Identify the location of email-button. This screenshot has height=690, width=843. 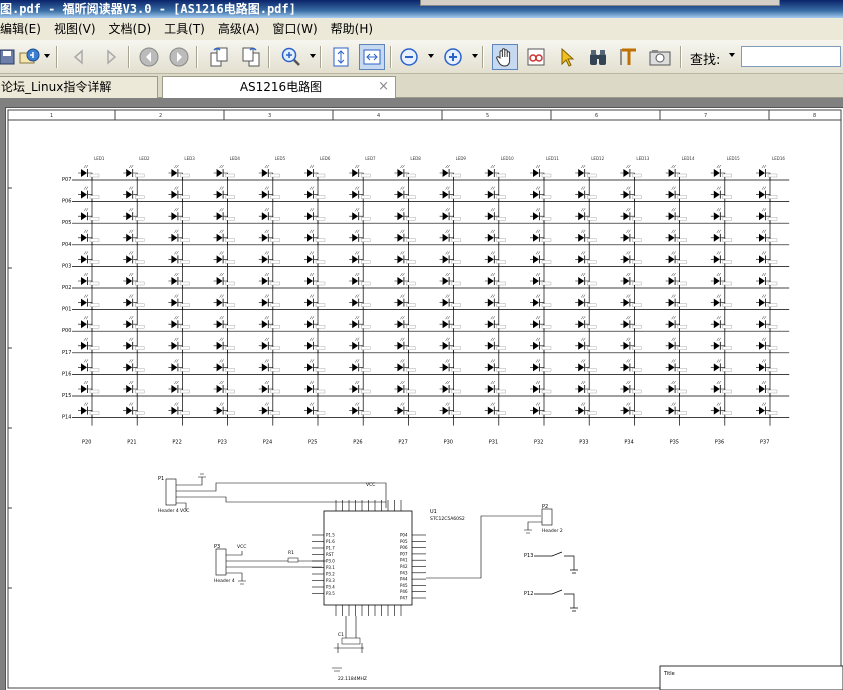
(29, 57).